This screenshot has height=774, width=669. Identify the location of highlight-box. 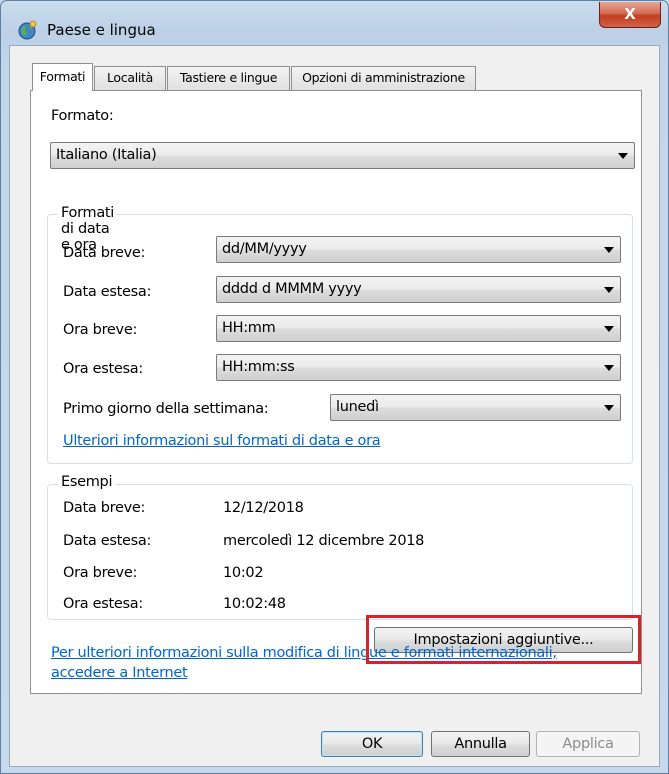
(503, 639).